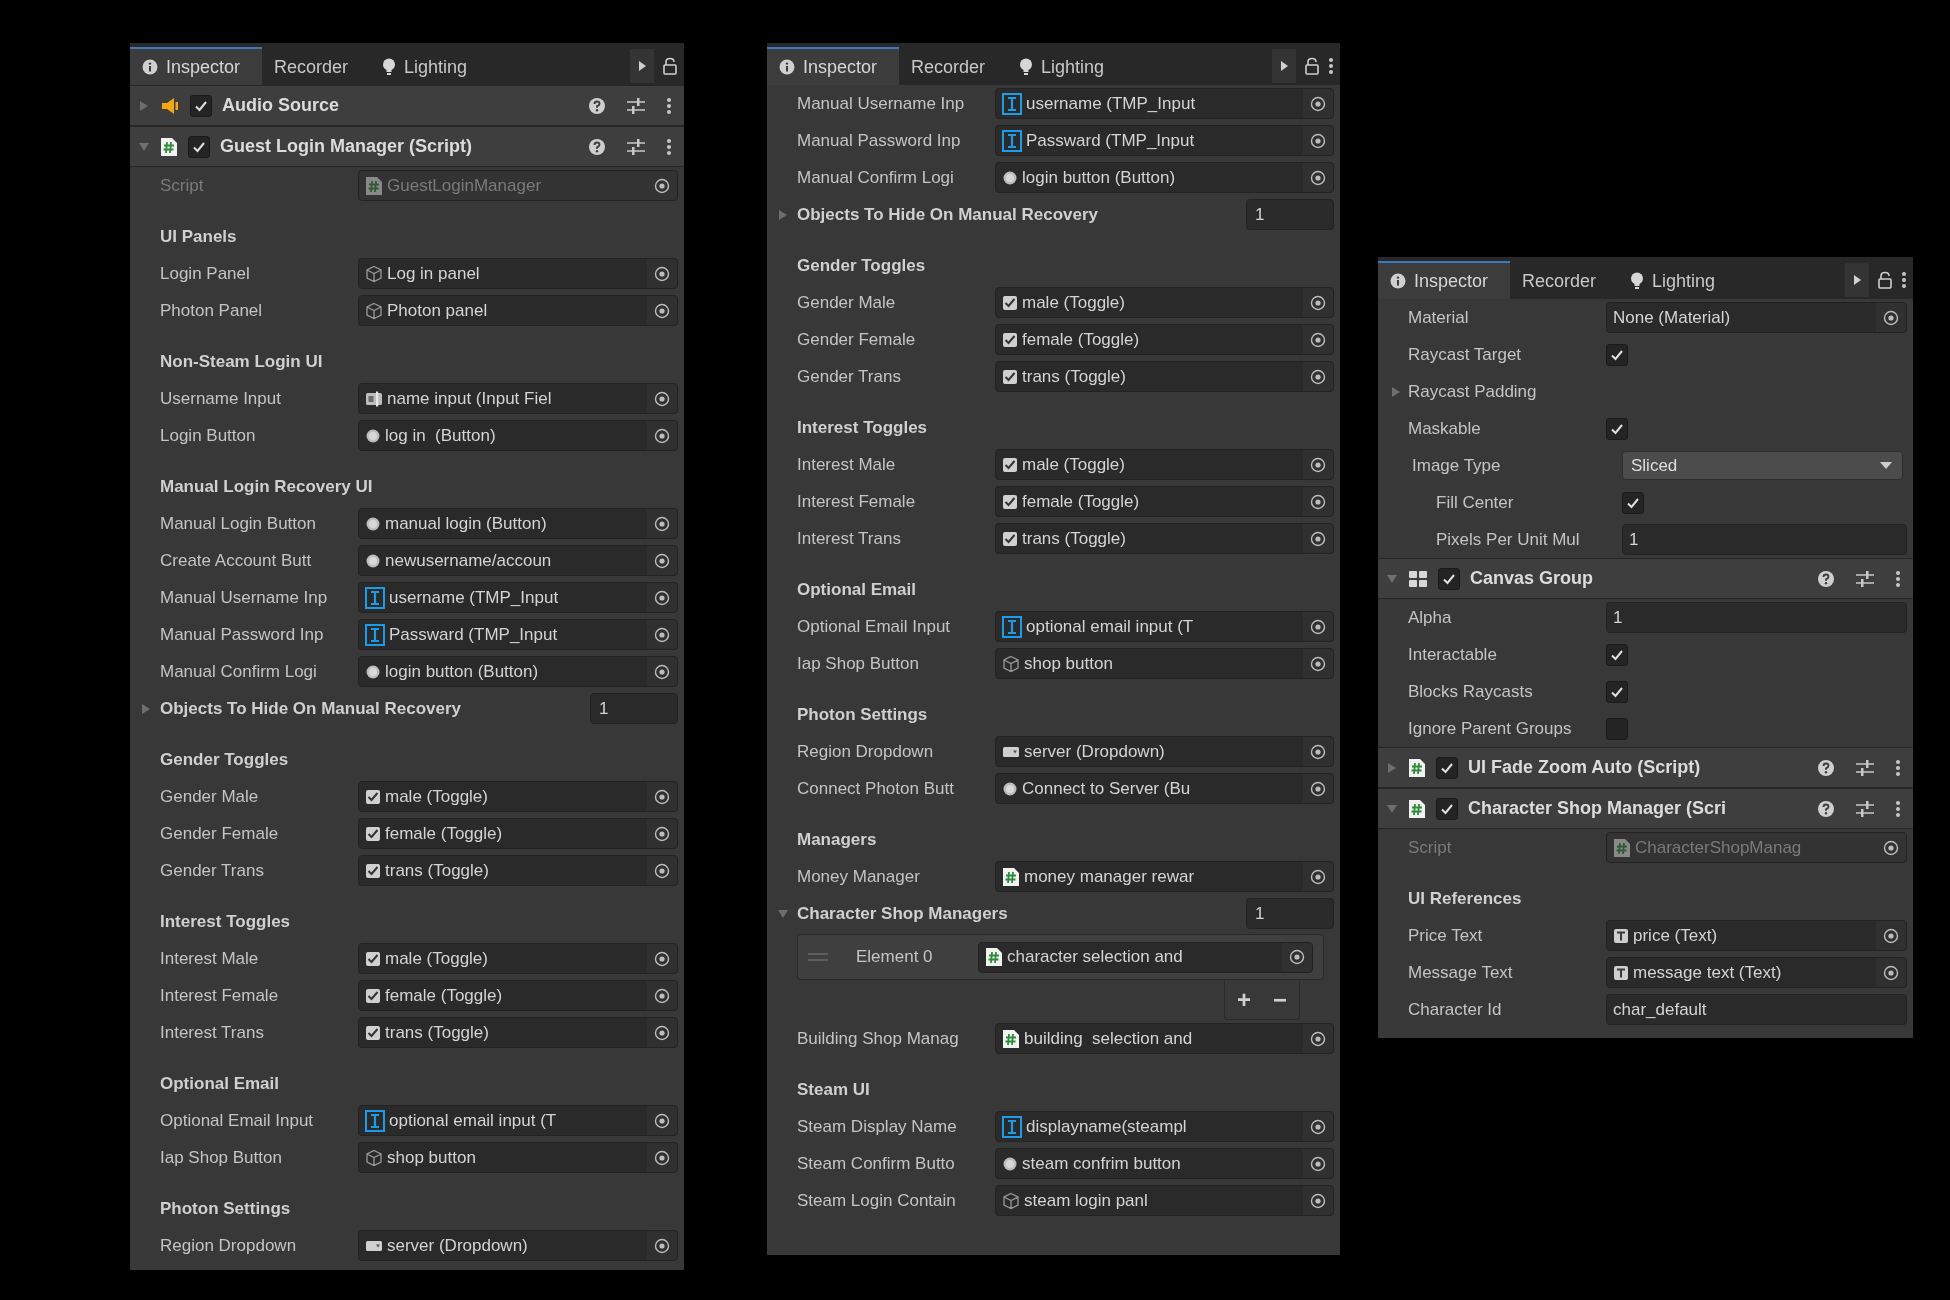  Describe the element at coordinates (1756, 935) in the screenshot. I see `object-field: price (Text)` at that location.